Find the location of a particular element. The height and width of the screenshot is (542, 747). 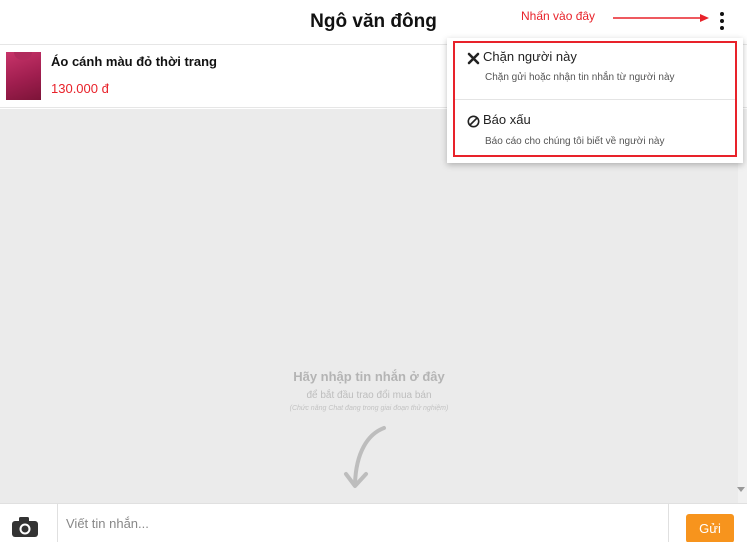

more-vertical-icon is located at coordinates (722, 21).